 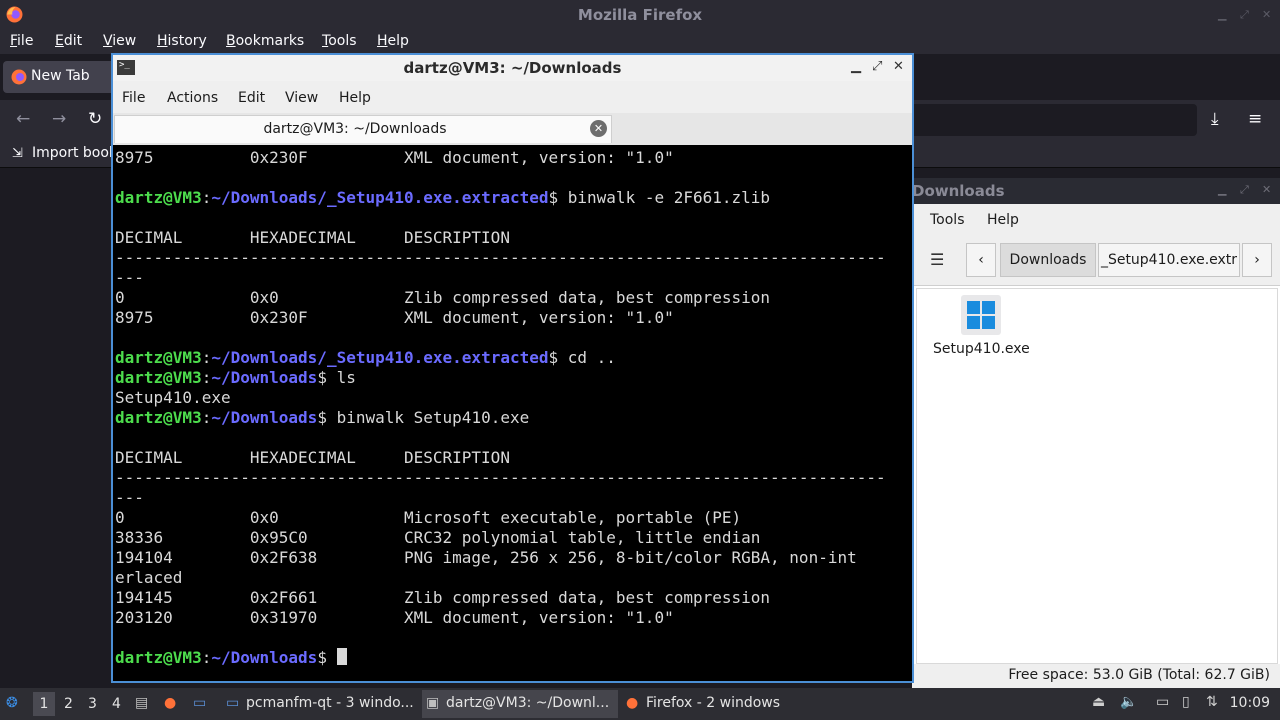 What do you see at coordinates (170, 703) in the screenshot?
I see `firefox-launcher-icon: ●` at bounding box center [170, 703].